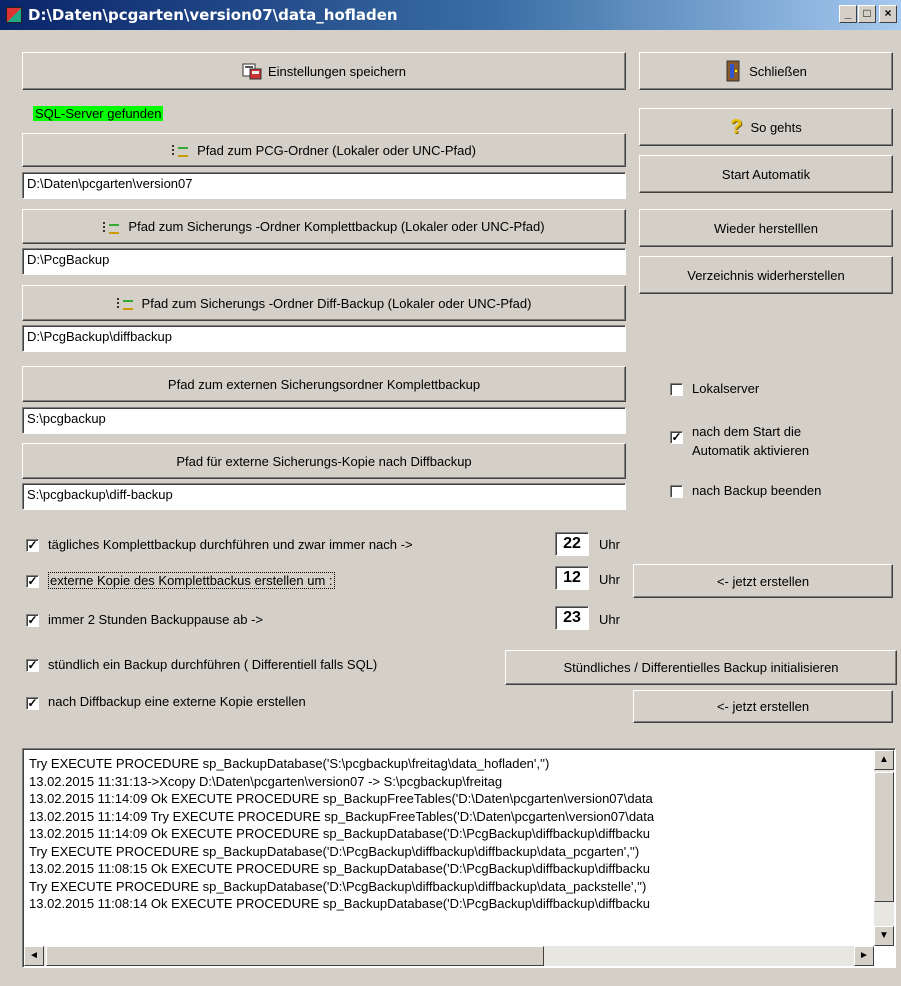 This screenshot has width=901, height=986. I want to click on external-copy-checkbox: ✓, so click(32, 581).